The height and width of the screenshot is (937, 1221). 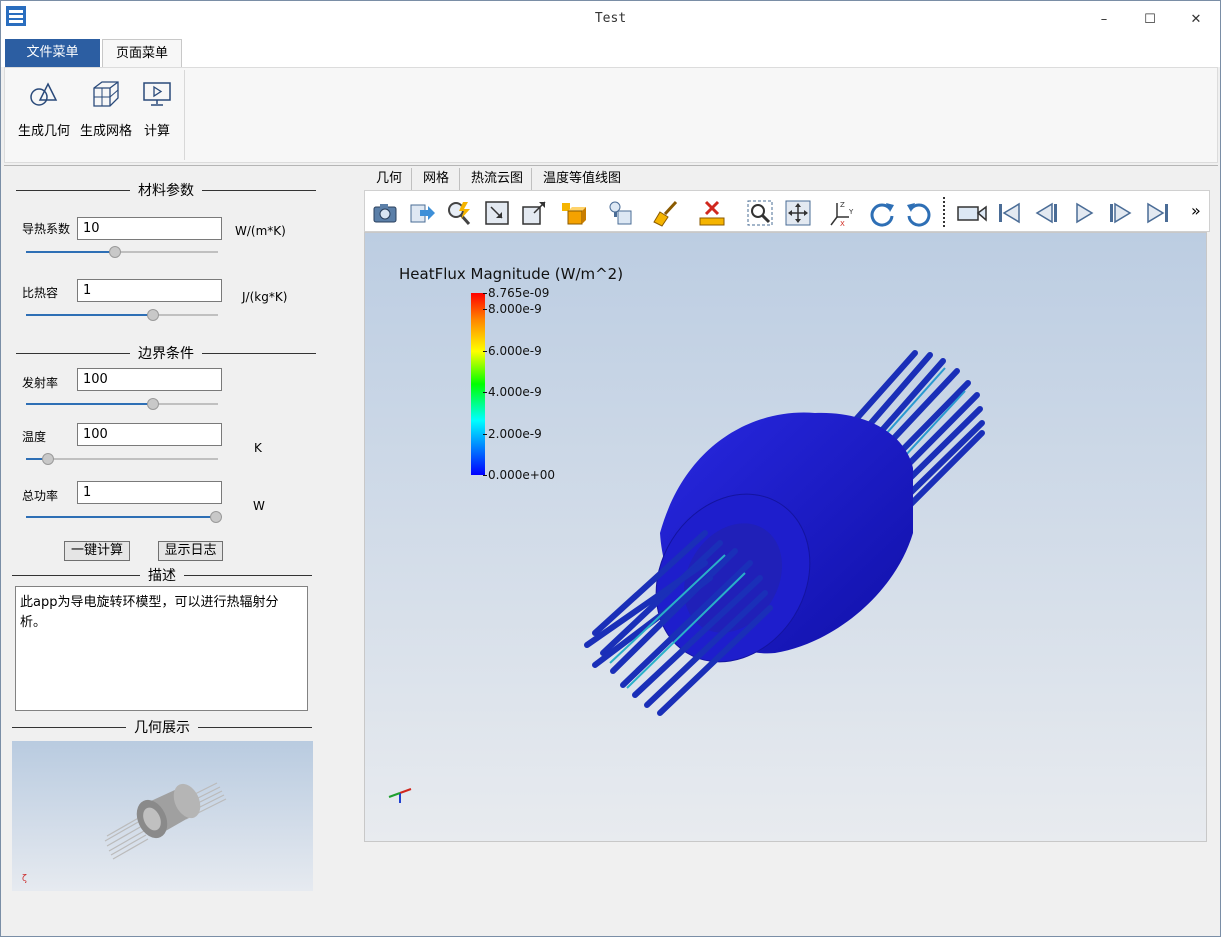 I want to click on tab-file-menu: 文件菜单, so click(x=52, y=53).